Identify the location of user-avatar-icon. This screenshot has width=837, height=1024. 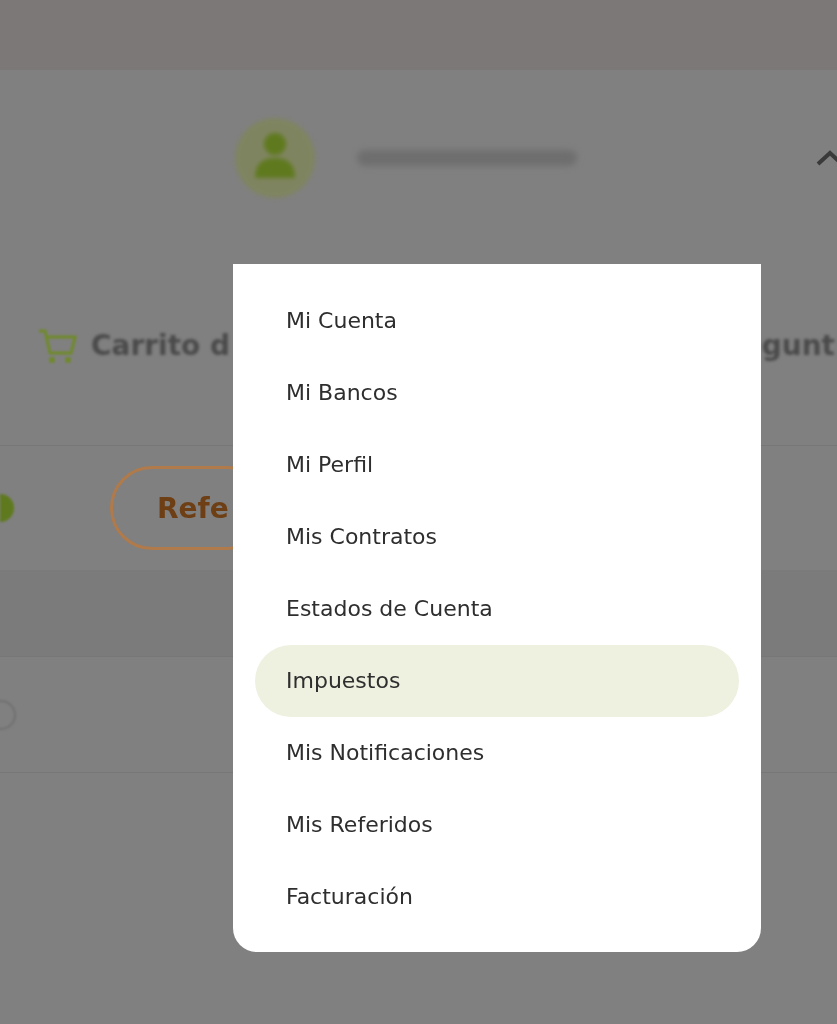
(275, 157).